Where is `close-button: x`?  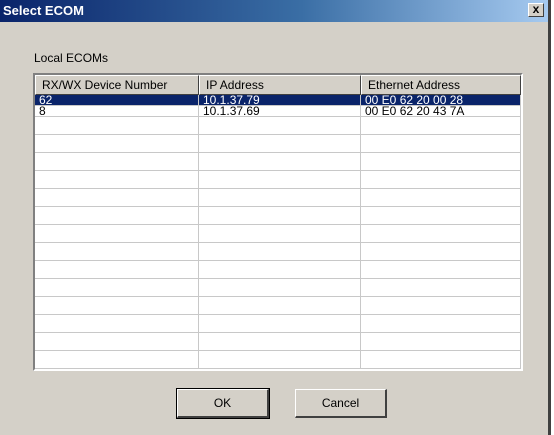 close-button: x is located at coordinates (536, 10).